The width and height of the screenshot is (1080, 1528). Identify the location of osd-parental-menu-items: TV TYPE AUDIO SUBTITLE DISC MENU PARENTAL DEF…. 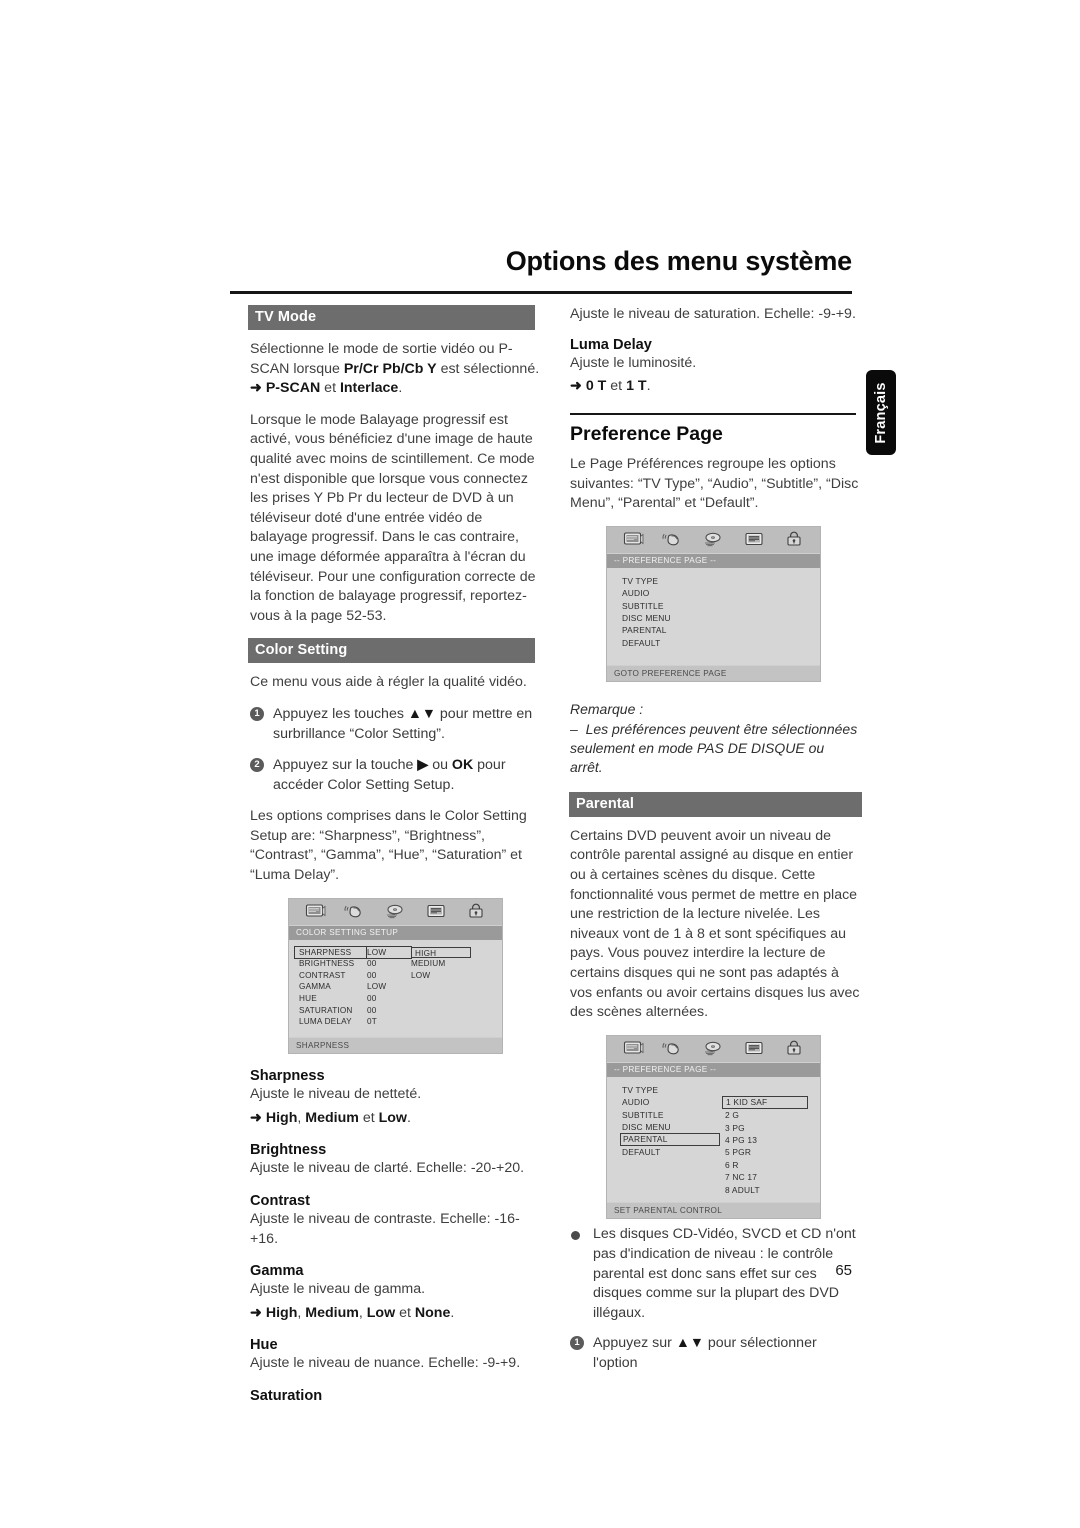
(667, 1140).